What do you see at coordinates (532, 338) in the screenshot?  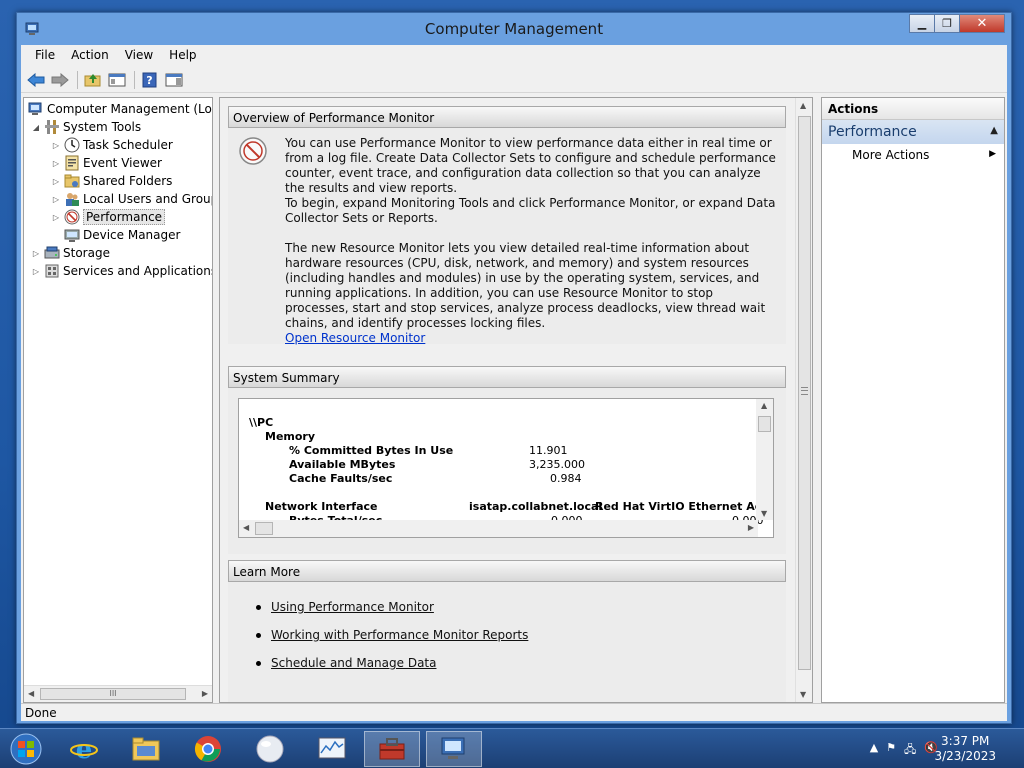 I see `open-resource-monitor-link: Open Resource Monitor` at bounding box center [532, 338].